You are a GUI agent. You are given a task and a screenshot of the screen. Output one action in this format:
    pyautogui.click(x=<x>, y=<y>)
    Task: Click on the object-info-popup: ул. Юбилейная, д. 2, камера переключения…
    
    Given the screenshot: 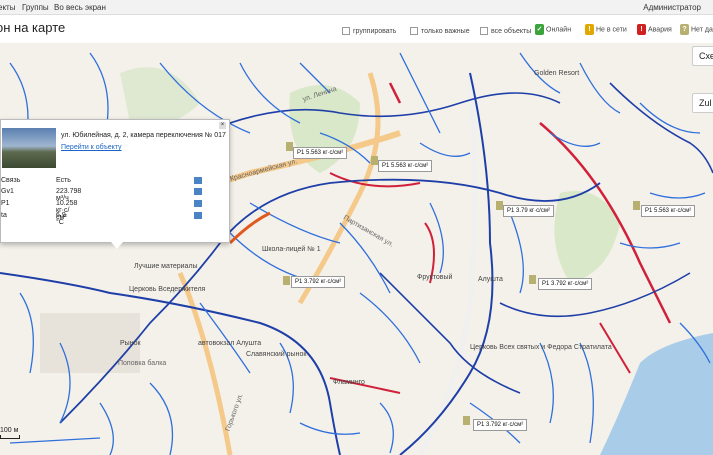 What is the action you would take?
    pyautogui.click(x=115, y=184)
    